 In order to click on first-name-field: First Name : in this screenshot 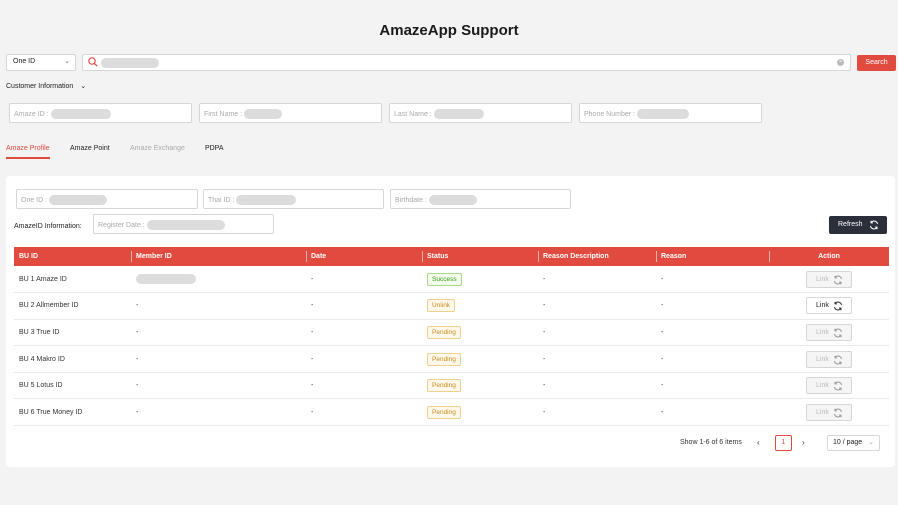, I will do `click(290, 113)`.